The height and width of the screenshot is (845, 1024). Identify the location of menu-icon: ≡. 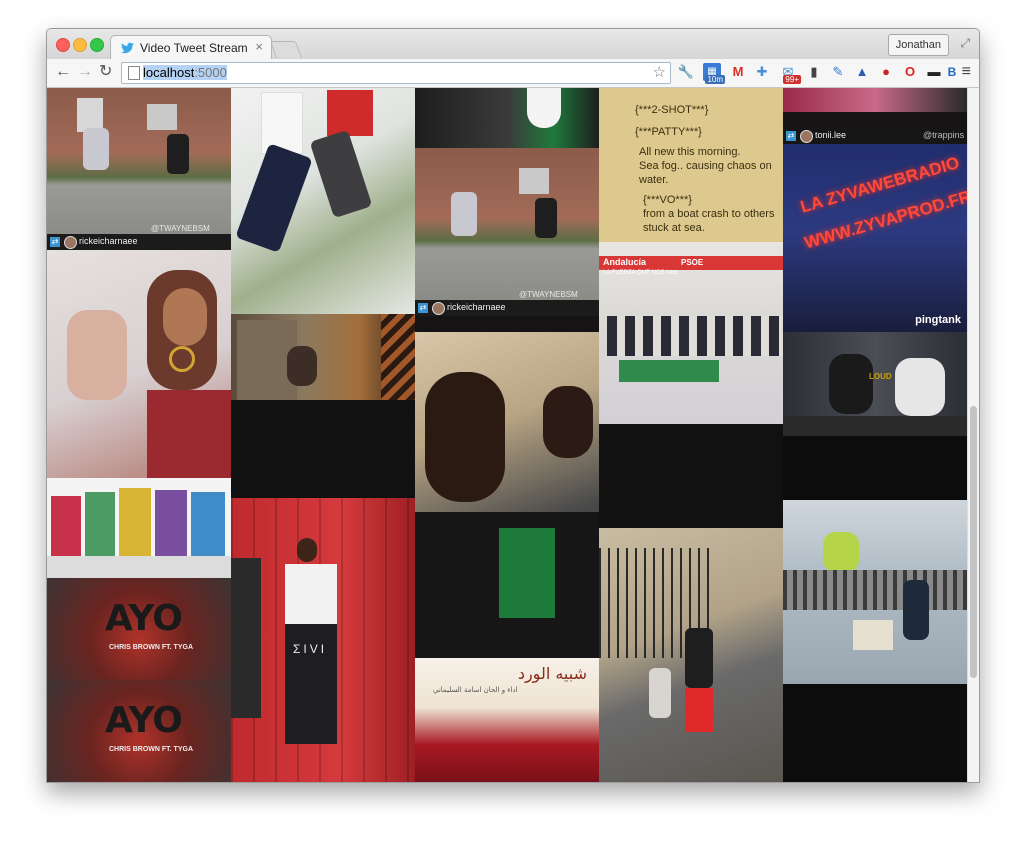
(966, 72).